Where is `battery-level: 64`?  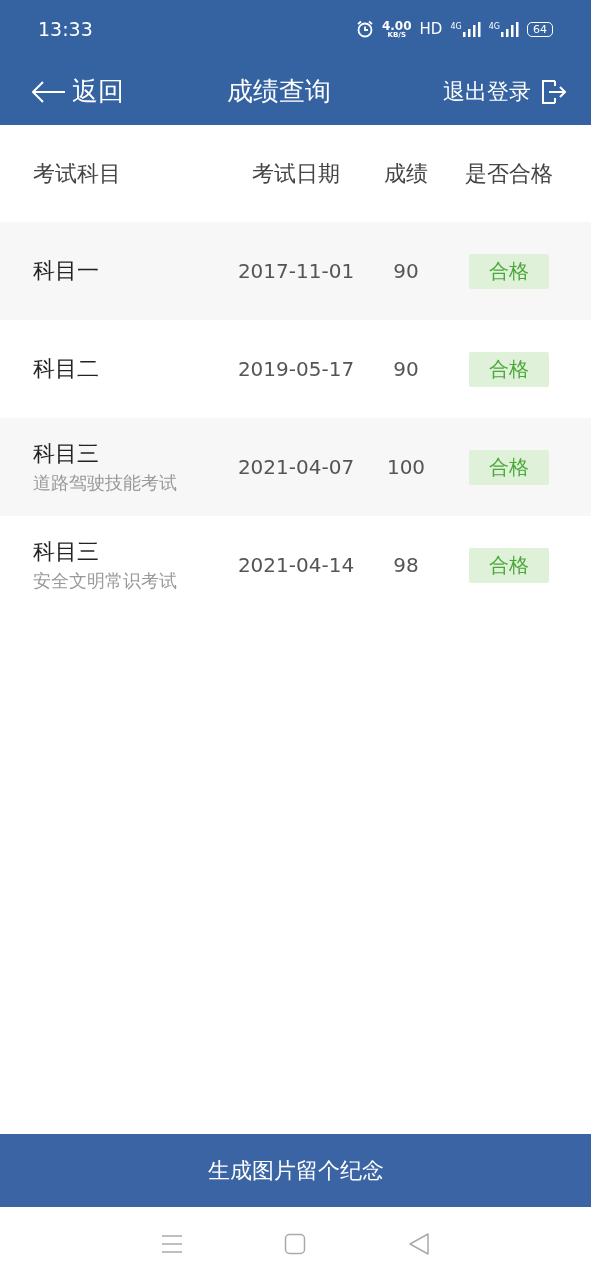 battery-level: 64 is located at coordinates (540, 29).